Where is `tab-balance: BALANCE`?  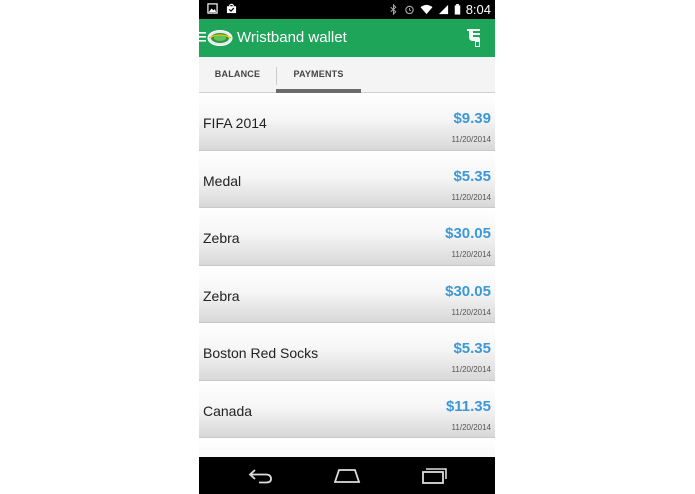
tab-balance: BALANCE is located at coordinates (237, 74).